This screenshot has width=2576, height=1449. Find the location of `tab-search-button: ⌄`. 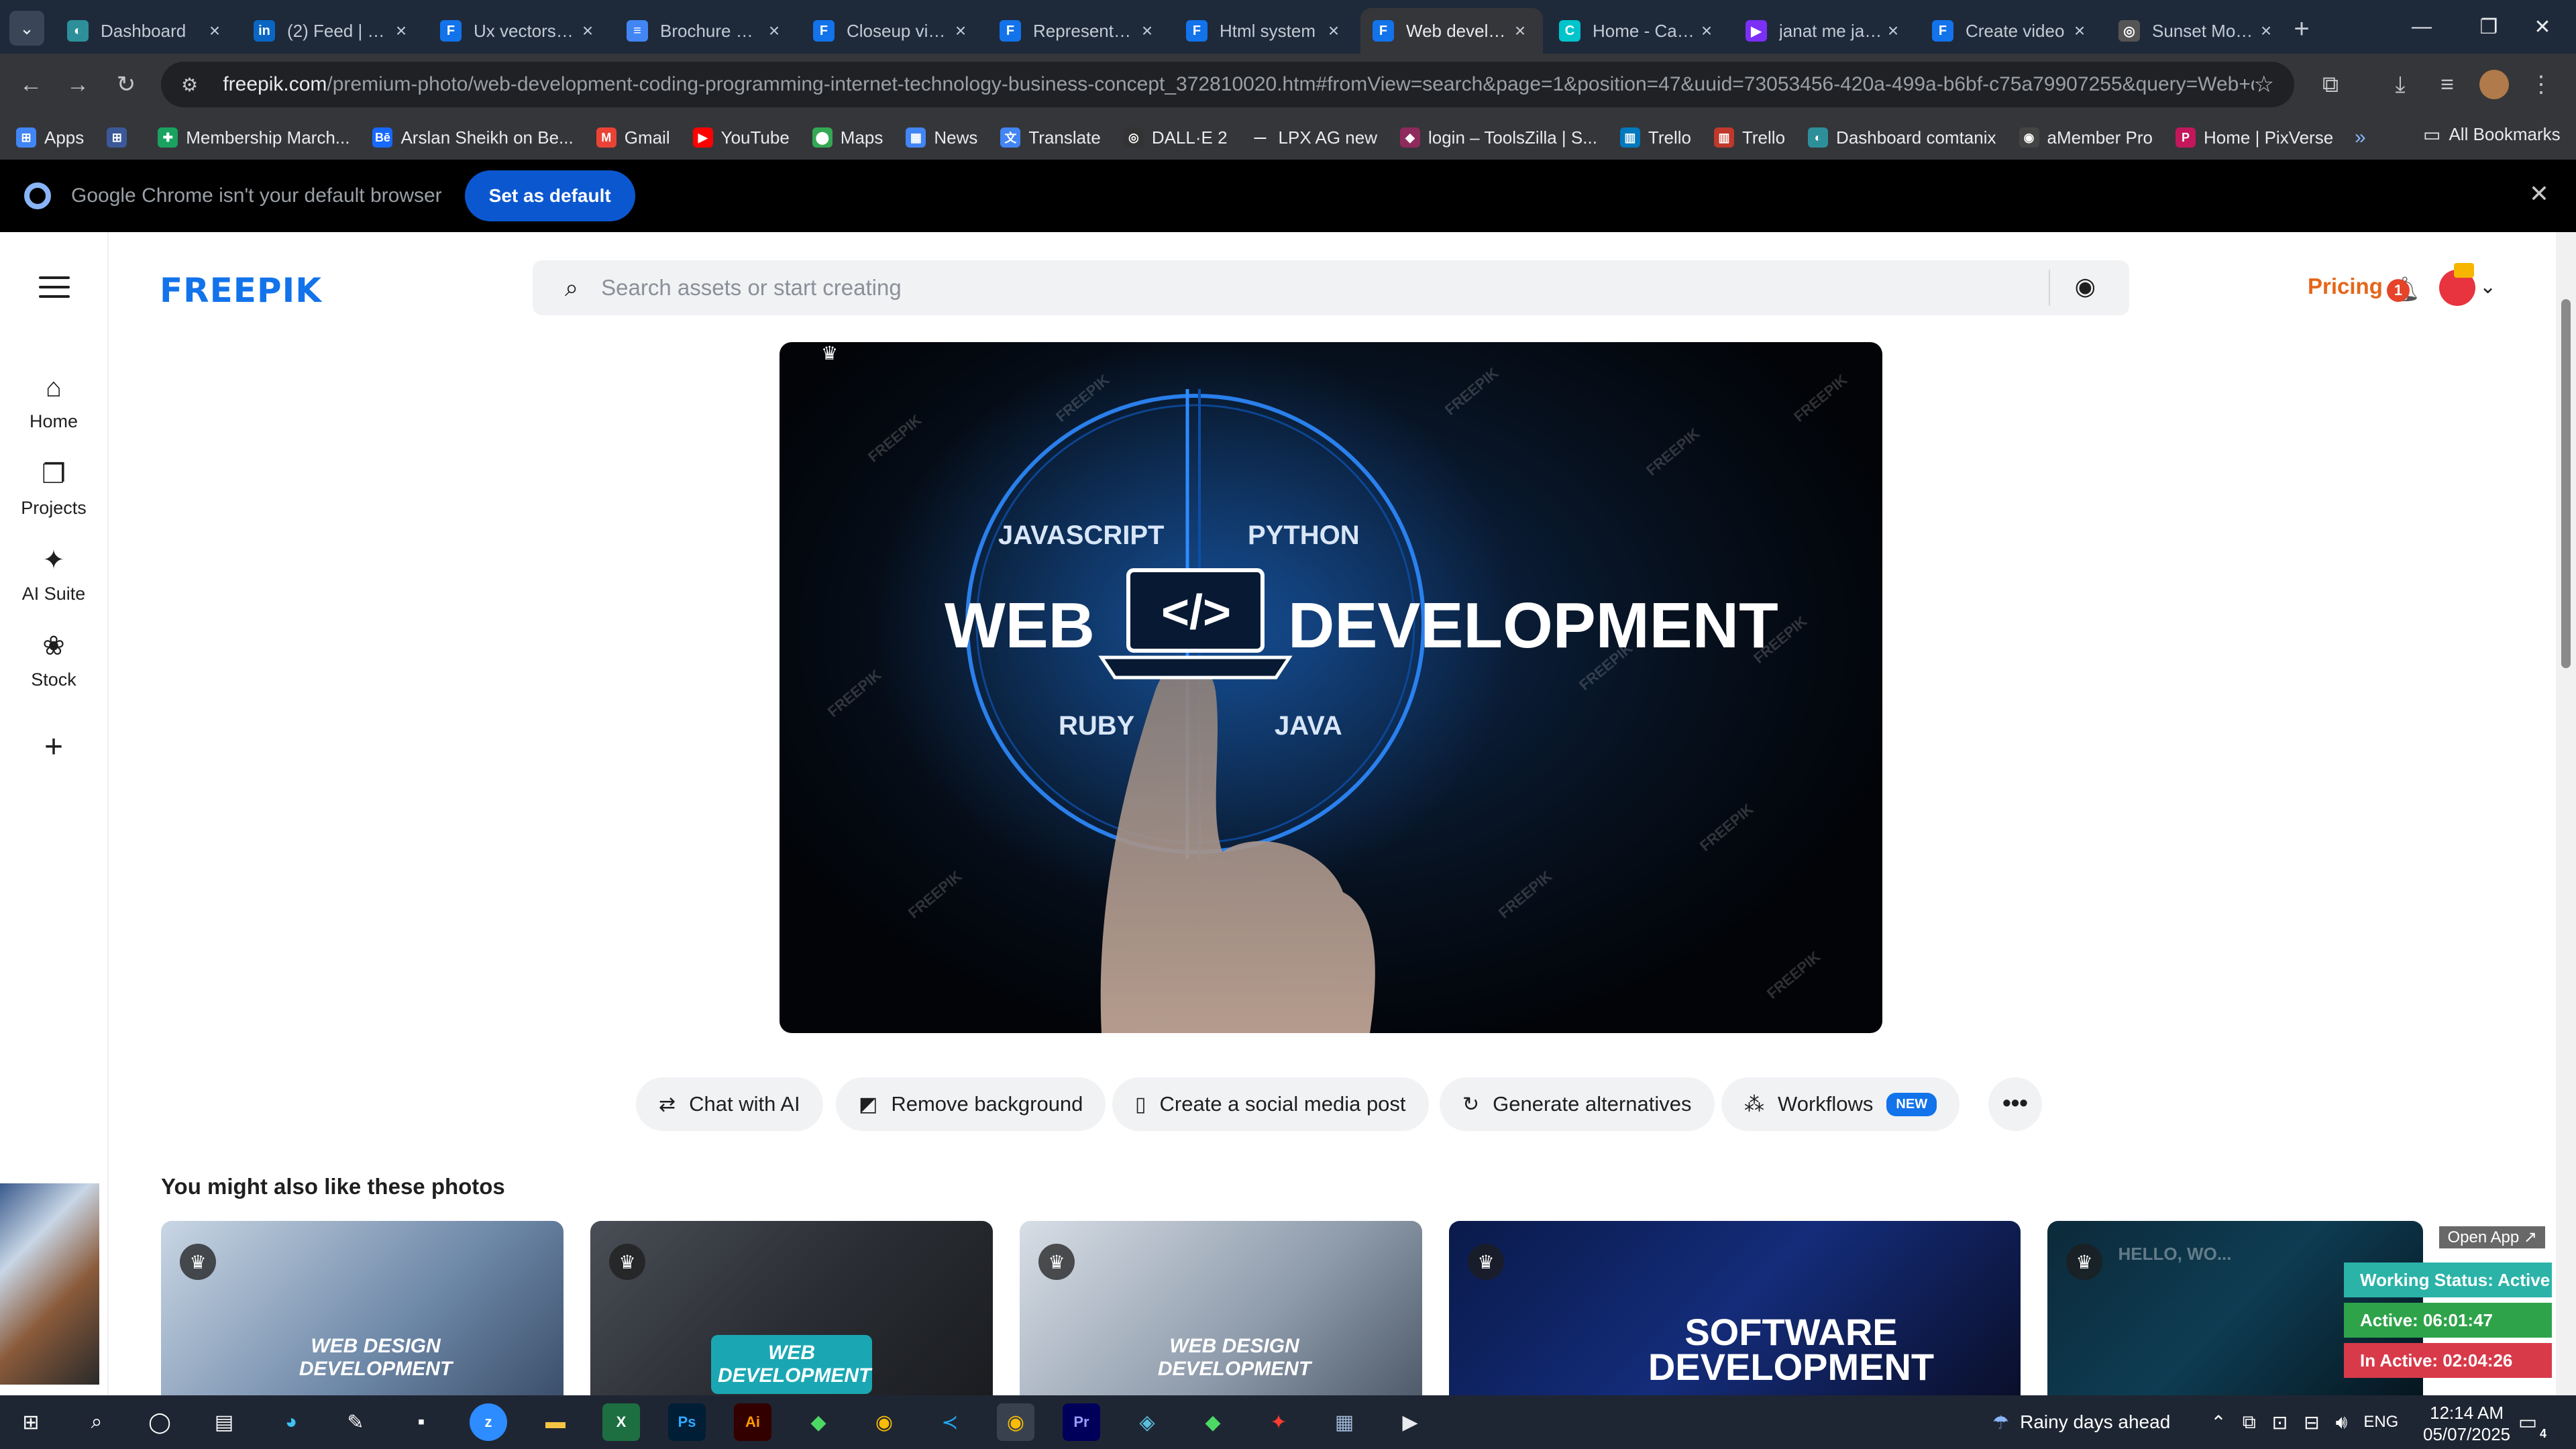

tab-search-button: ⌄ is located at coordinates (26, 28).